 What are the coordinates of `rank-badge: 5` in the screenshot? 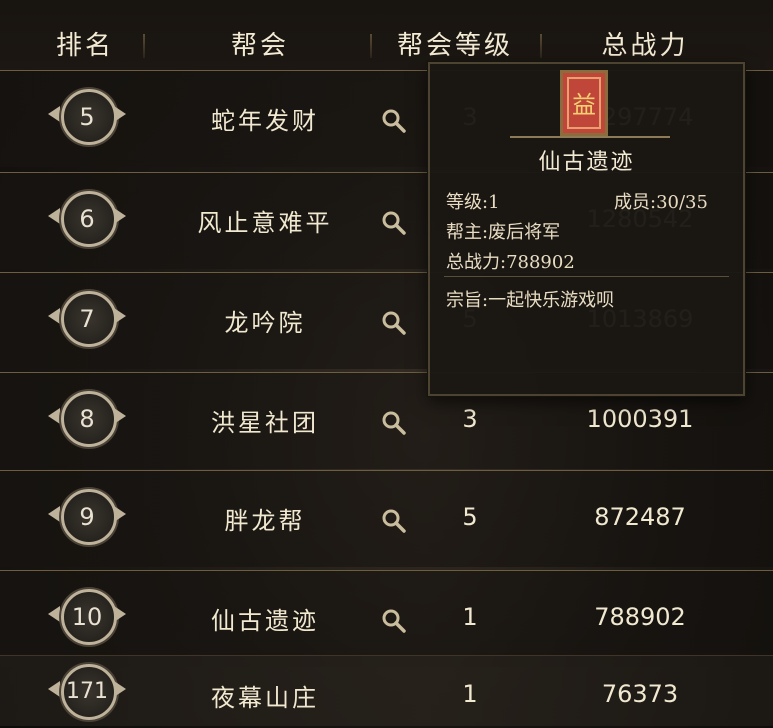 It's located at (87, 119).